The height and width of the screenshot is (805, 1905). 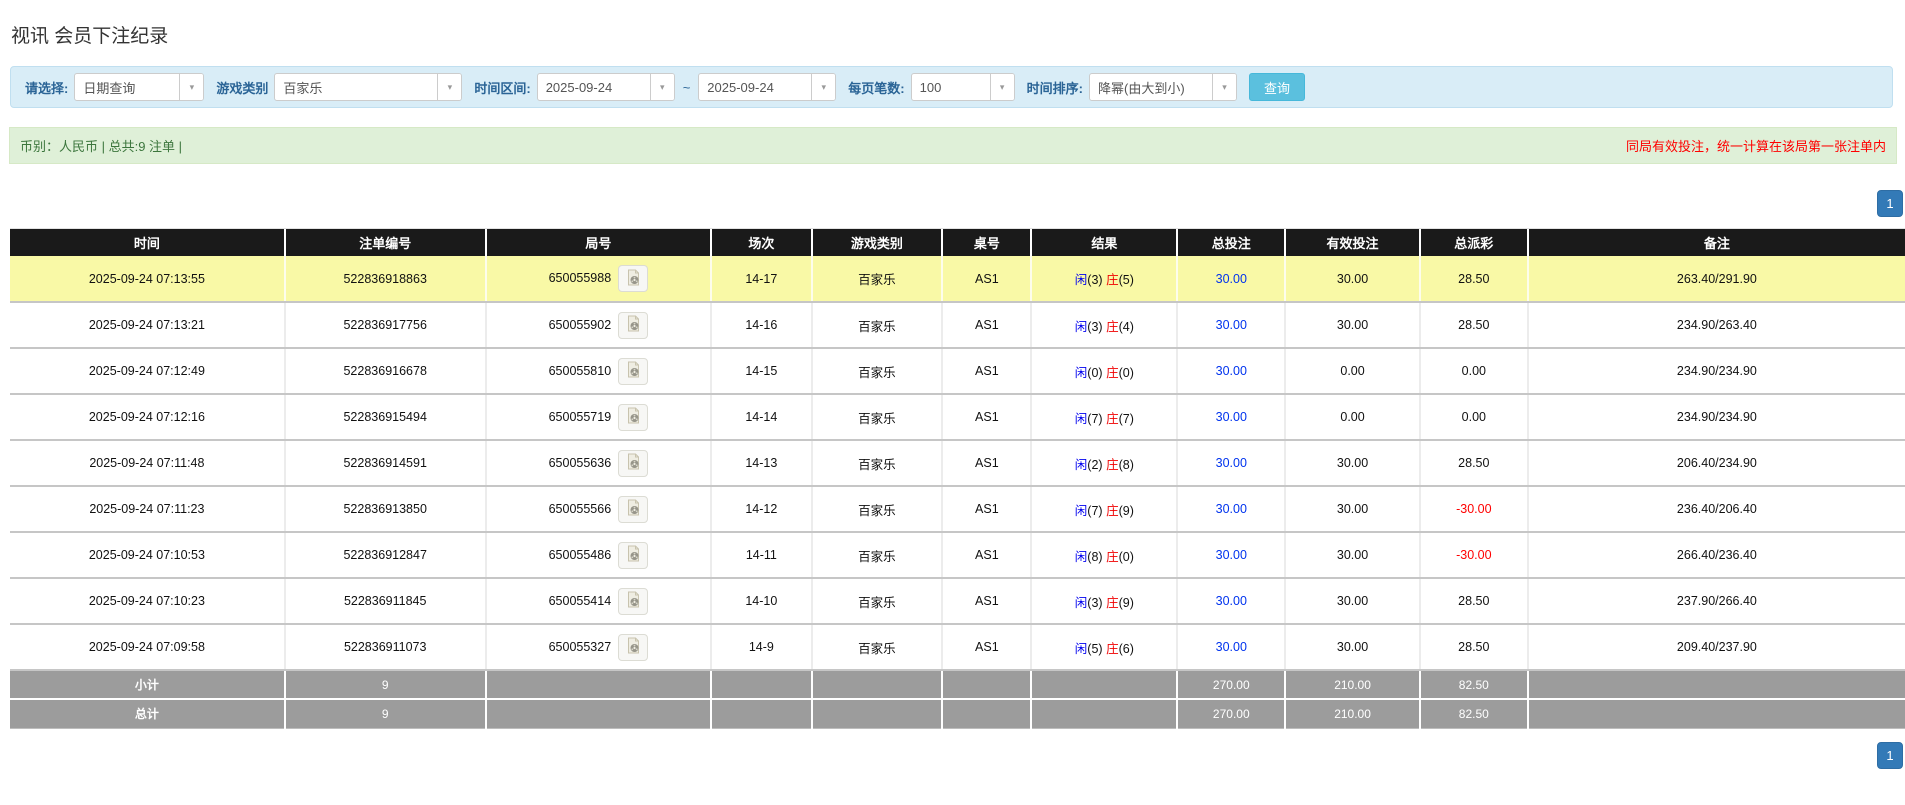 What do you see at coordinates (1105, 325) in the screenshot?
I see `cell-result: 闲(3) 庄(4)` at bounding box center [1105, 325].